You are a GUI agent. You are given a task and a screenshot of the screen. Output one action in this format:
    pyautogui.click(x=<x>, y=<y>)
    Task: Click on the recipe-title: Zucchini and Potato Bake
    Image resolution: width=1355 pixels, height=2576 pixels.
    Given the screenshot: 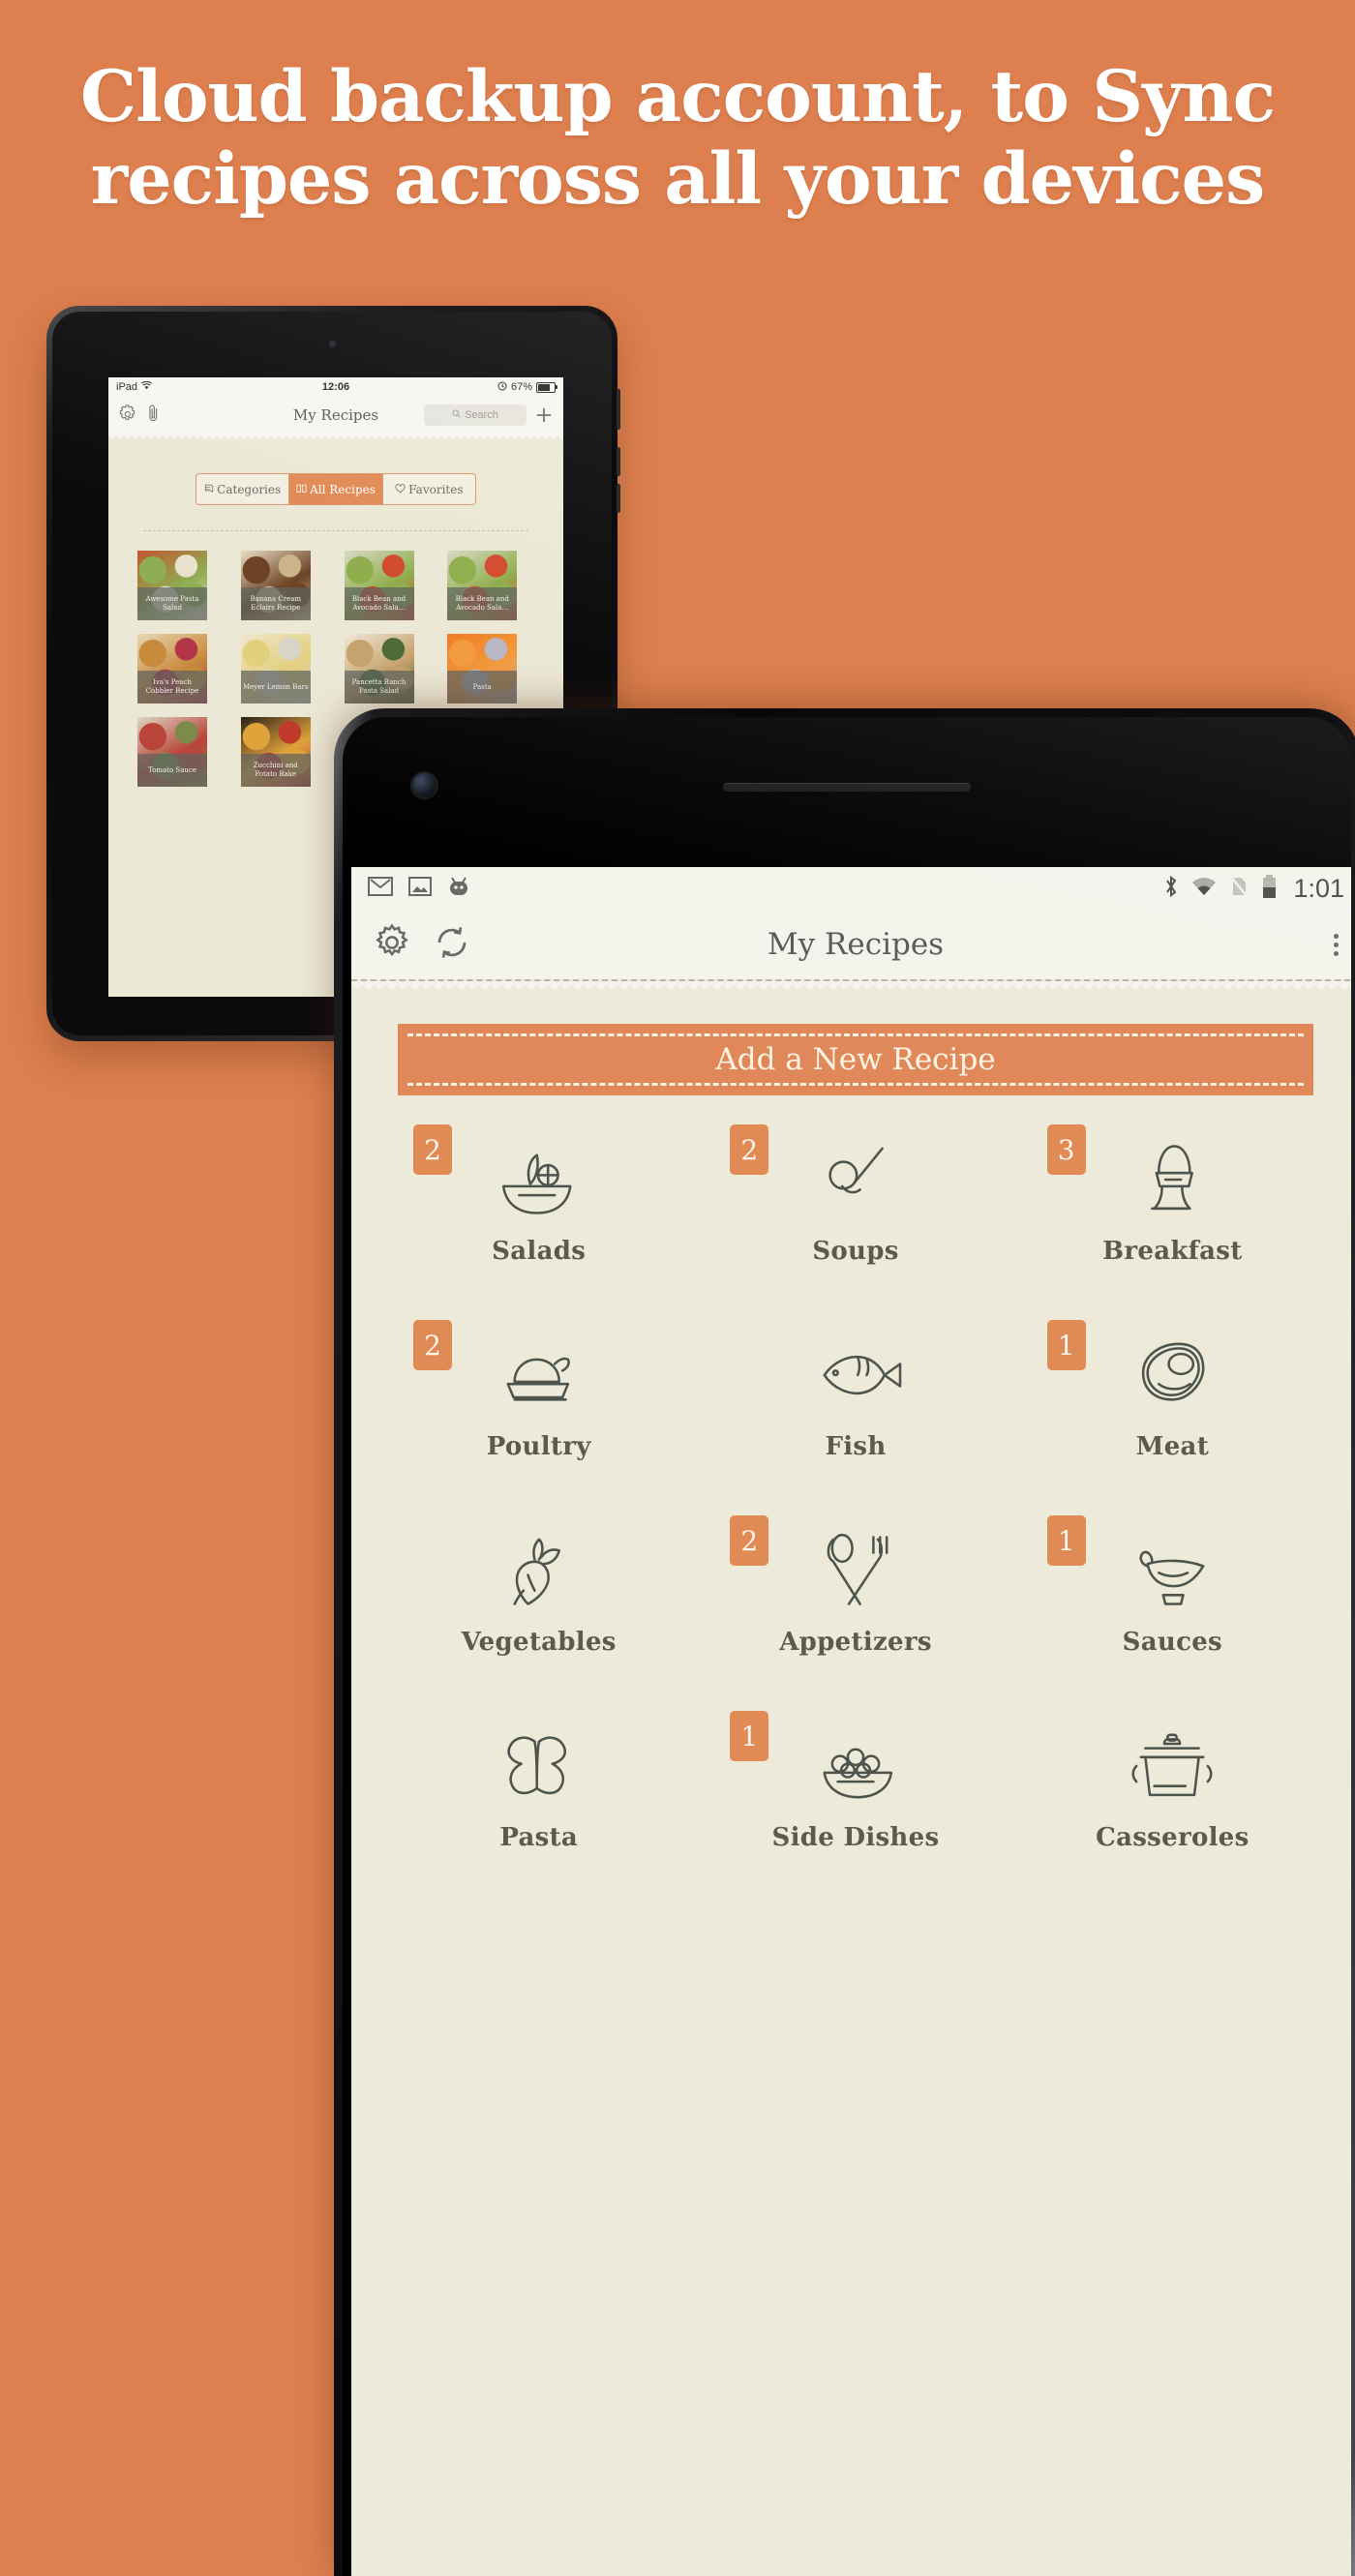 What is the action you would take?
    pyautogui.click(x=275, y=770)
    